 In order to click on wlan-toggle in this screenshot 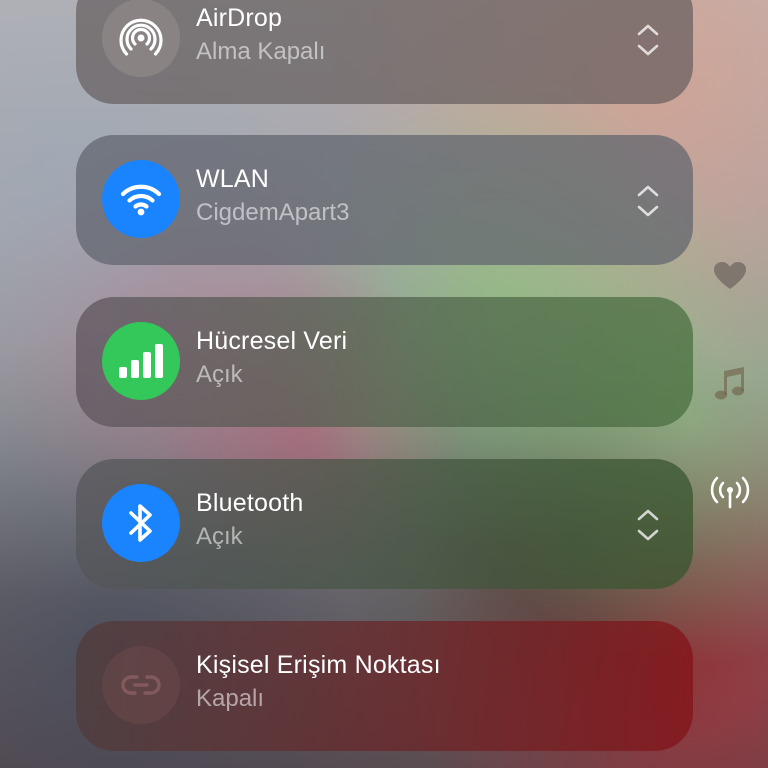, I will do `click(141, 199)`.